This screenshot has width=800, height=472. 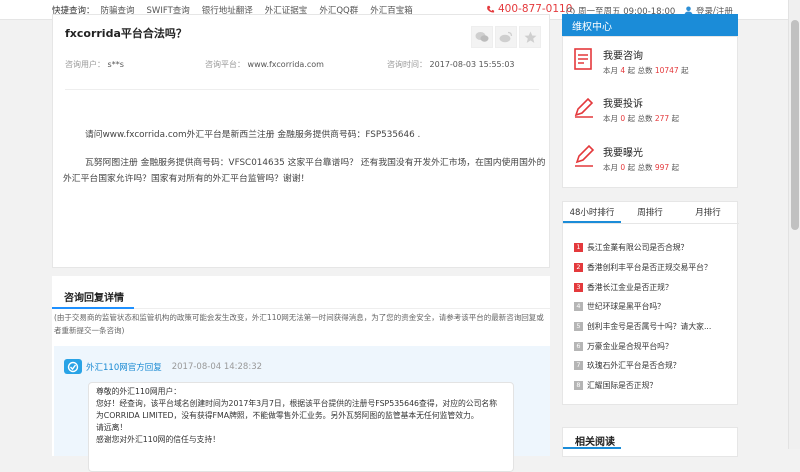 I want to click on consult-user: 咨询用户： s**s, so click(x=94, y=64).